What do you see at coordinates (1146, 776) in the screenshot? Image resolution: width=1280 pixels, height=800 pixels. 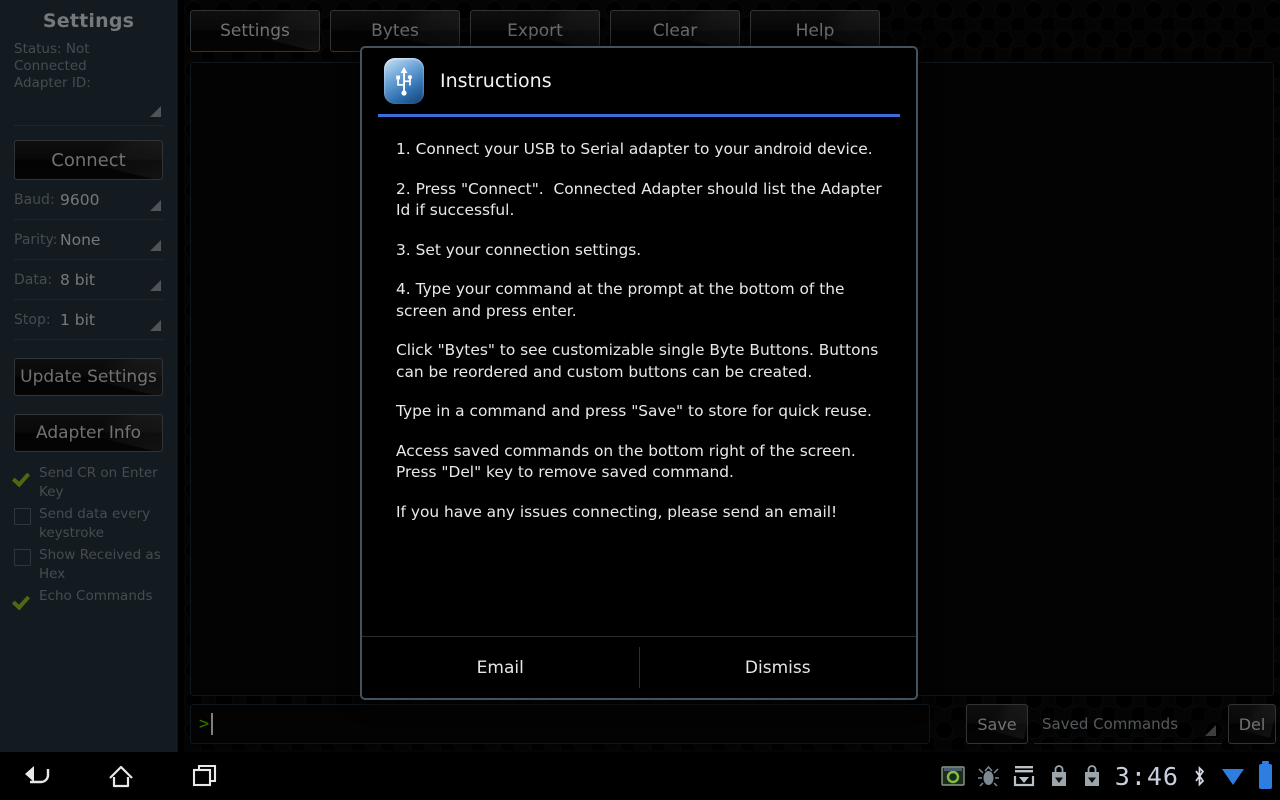 I see `clock: 3:46` at bounding box center [1146, 776].